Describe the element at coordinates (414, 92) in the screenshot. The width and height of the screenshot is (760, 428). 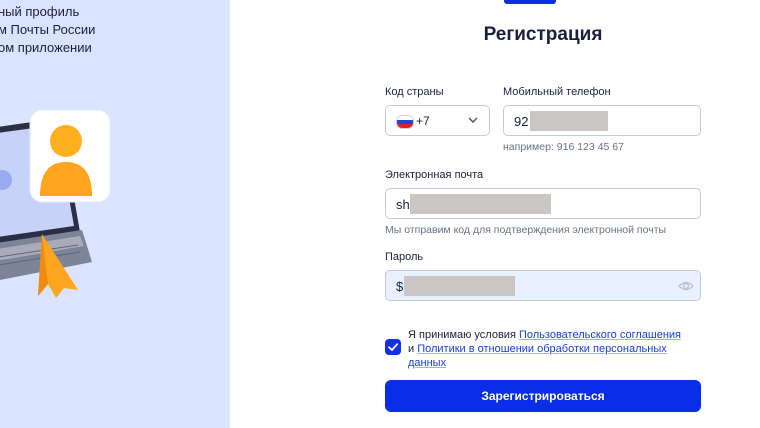
I see `country-code-label: Код страны` at that location.